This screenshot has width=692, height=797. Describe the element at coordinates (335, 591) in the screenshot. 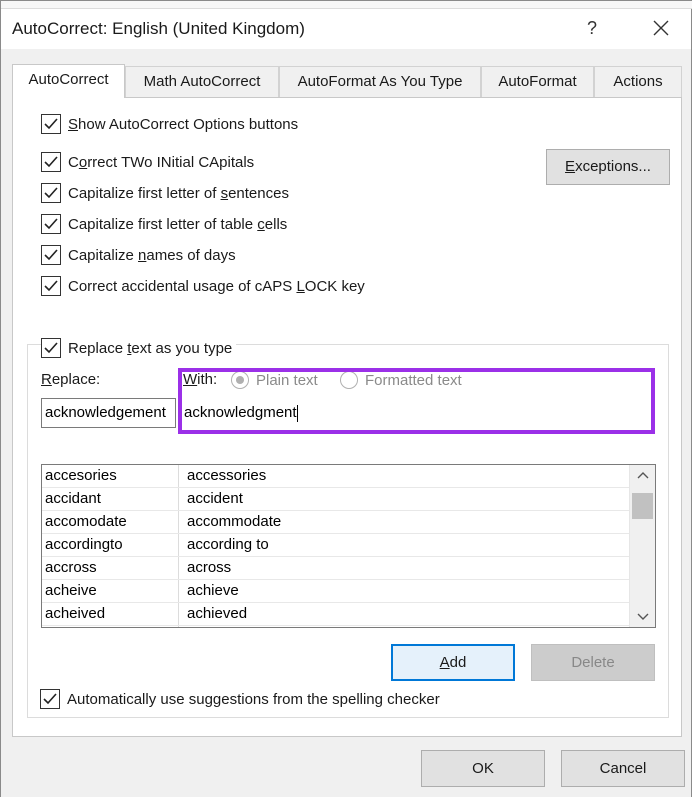

I see `list-item: acheive achieve` at that location.